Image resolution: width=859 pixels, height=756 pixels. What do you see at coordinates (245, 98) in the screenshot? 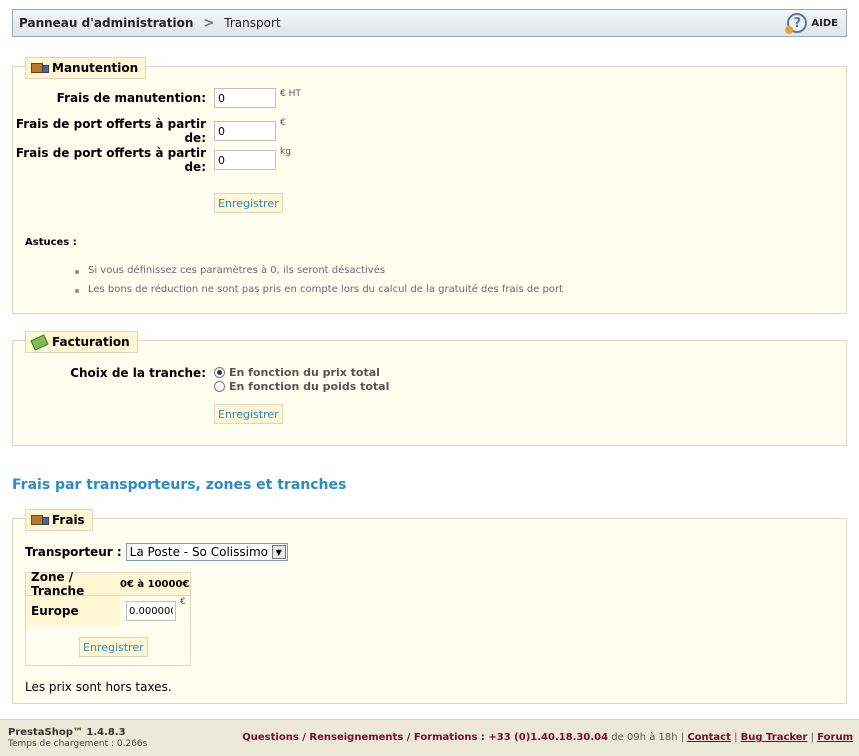
I see `handling-fee-input` at bounding box center [245, 98].